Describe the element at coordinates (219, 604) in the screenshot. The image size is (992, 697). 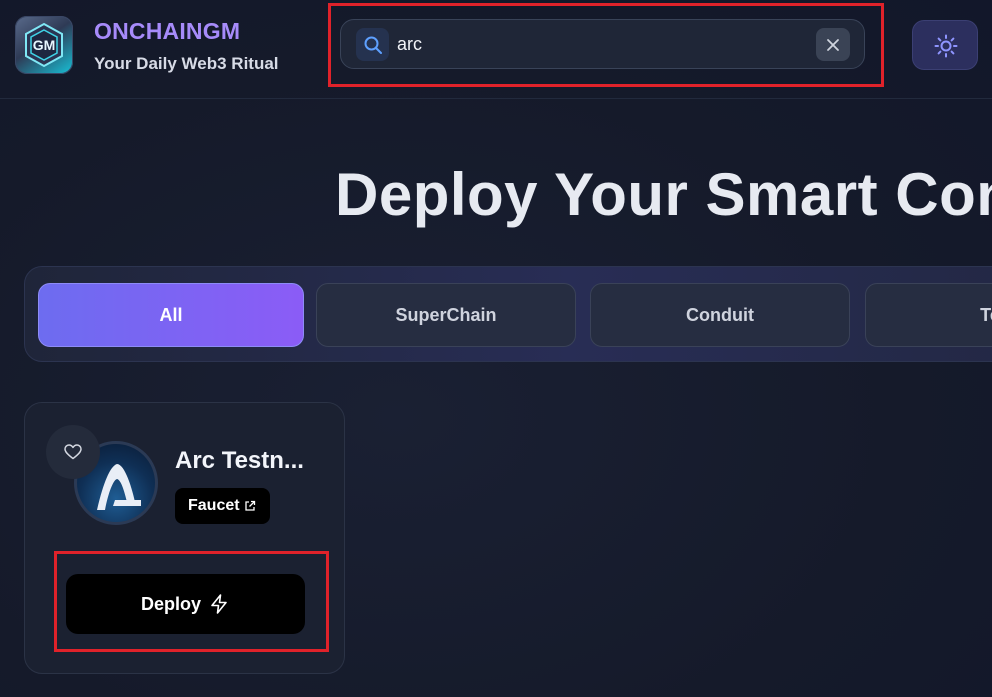
I see `lightning-icon` at that location.